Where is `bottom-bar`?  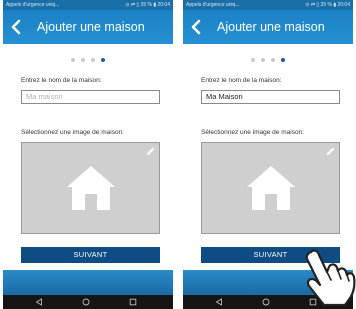 bottom-bar is located at coordinates (88, 282).